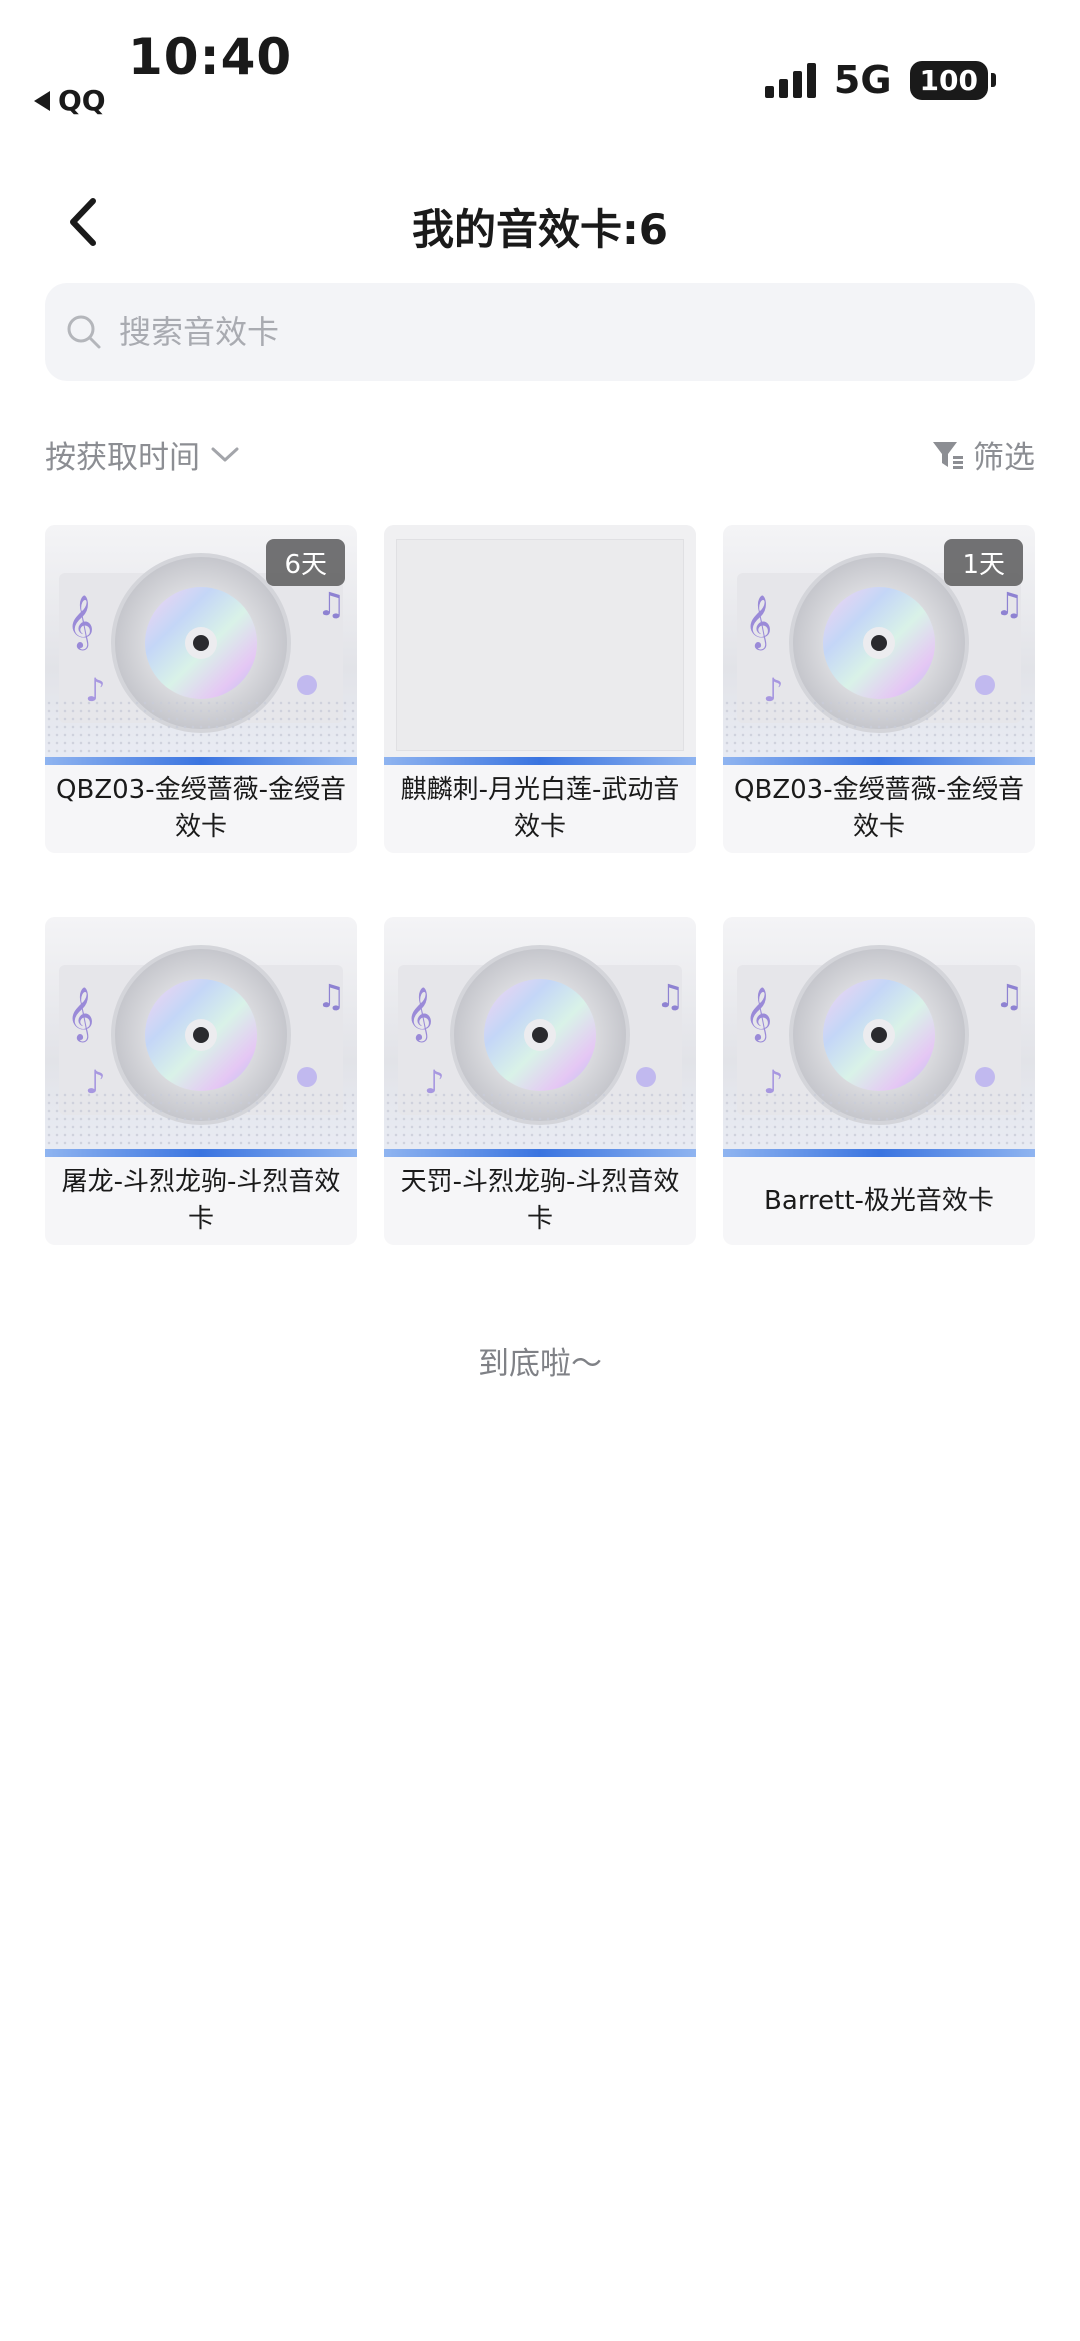  I want to click on sort-label: 按获取时间, so click(122, 458).